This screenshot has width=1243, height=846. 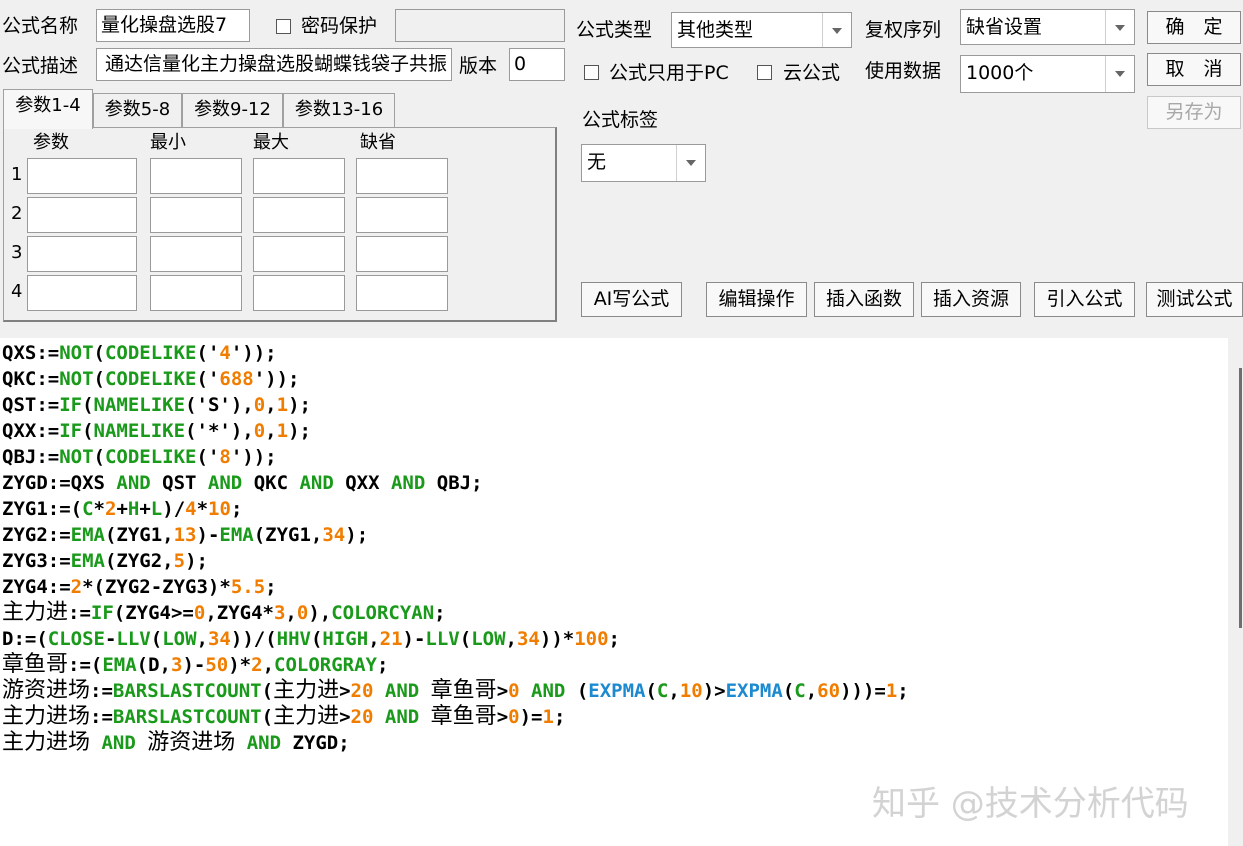 What do you see at coordinates (173, 25) in the screenshot?
I see `formula-name-input: 量化操盘选股7` at bounding box center [173, 25].